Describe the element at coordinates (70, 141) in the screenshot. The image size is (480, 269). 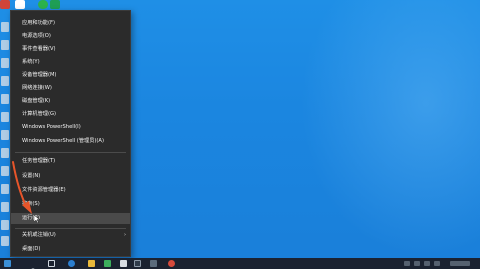
I see `menu-item-powershell-admin: Windows PowerShell (管理员)(A)` at that location.